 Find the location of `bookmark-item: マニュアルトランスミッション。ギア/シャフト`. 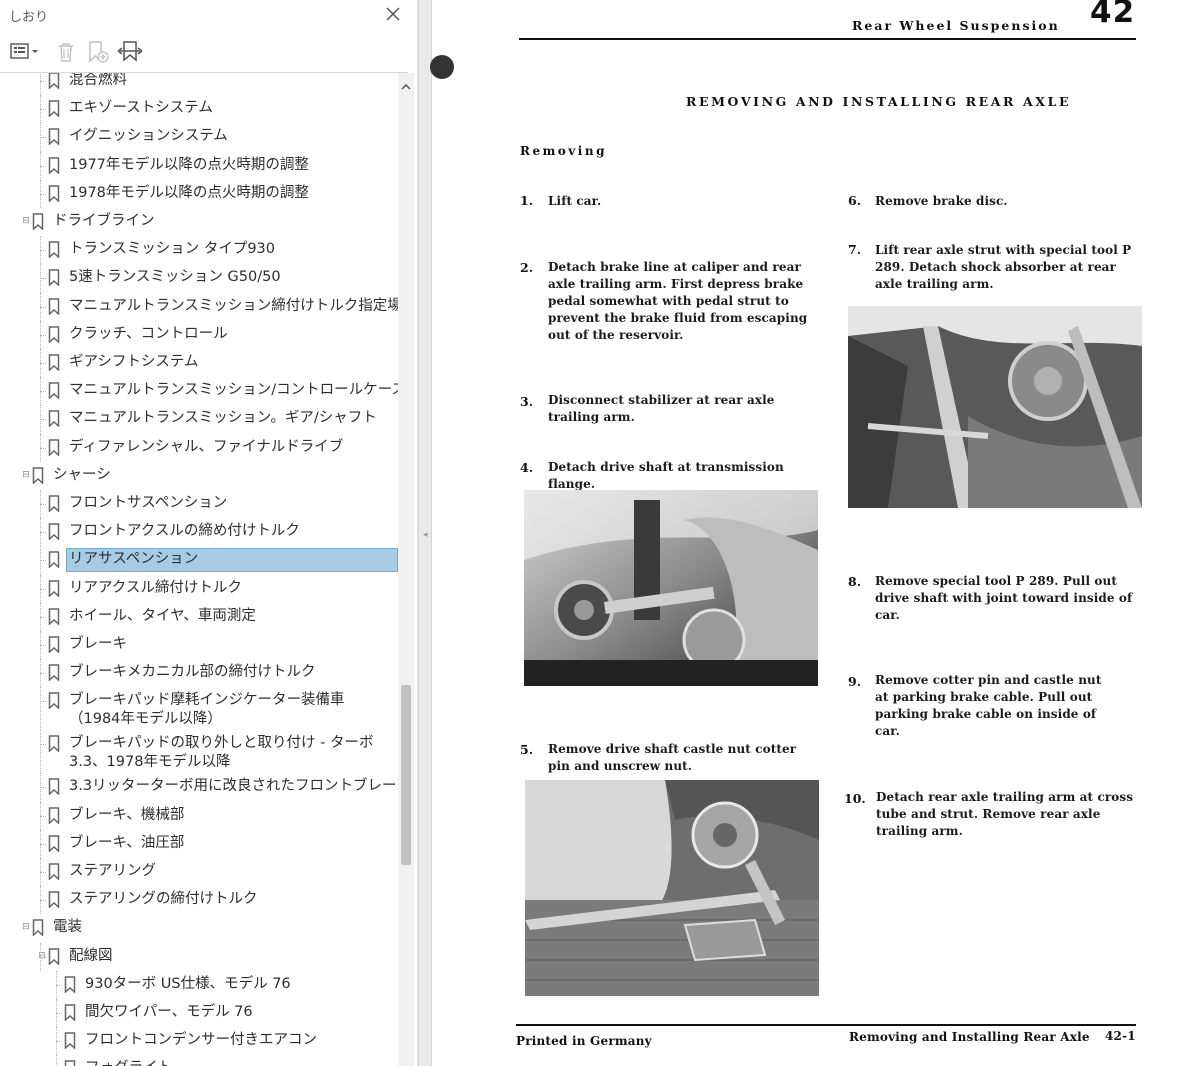

bookmark-item: マニュアルトランスミッション。ギア/シャフト is located at coordinates (199, 419).